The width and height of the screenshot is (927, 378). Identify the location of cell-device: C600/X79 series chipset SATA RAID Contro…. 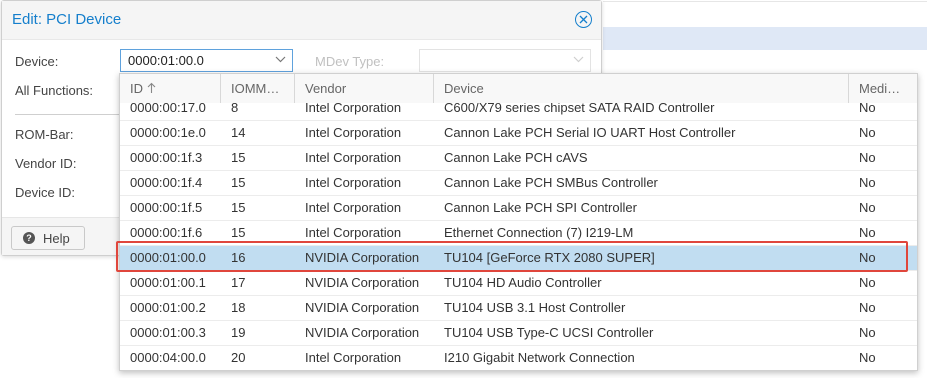
(579, 109).